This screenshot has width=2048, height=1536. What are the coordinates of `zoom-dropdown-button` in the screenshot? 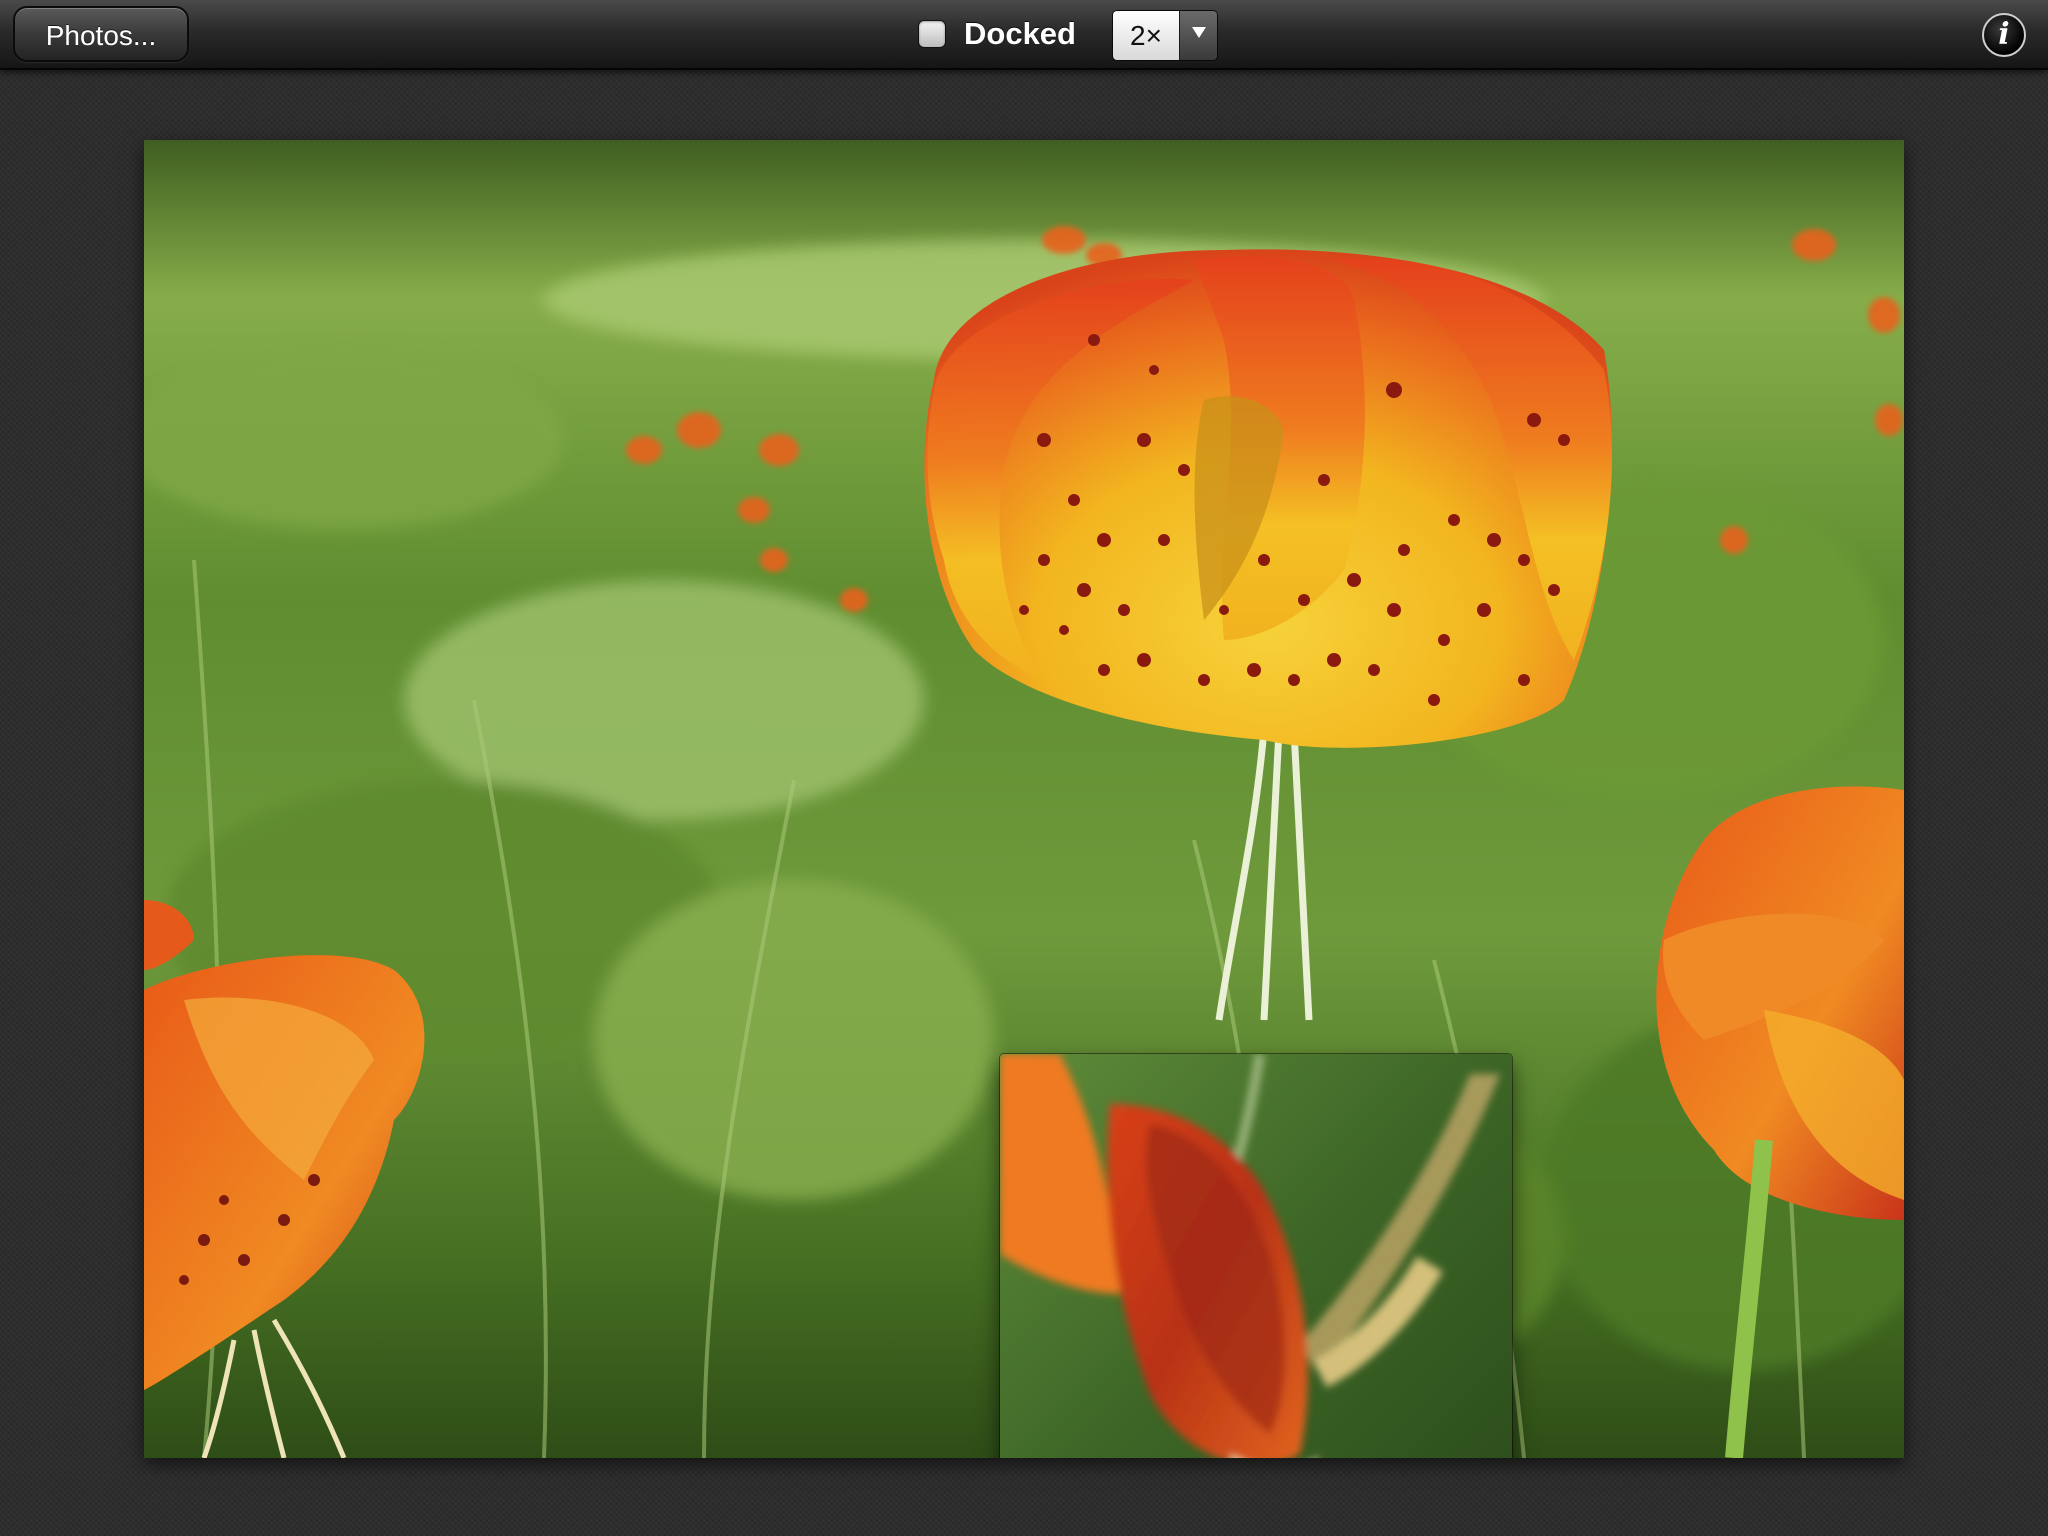 It's located at (1198, 35).